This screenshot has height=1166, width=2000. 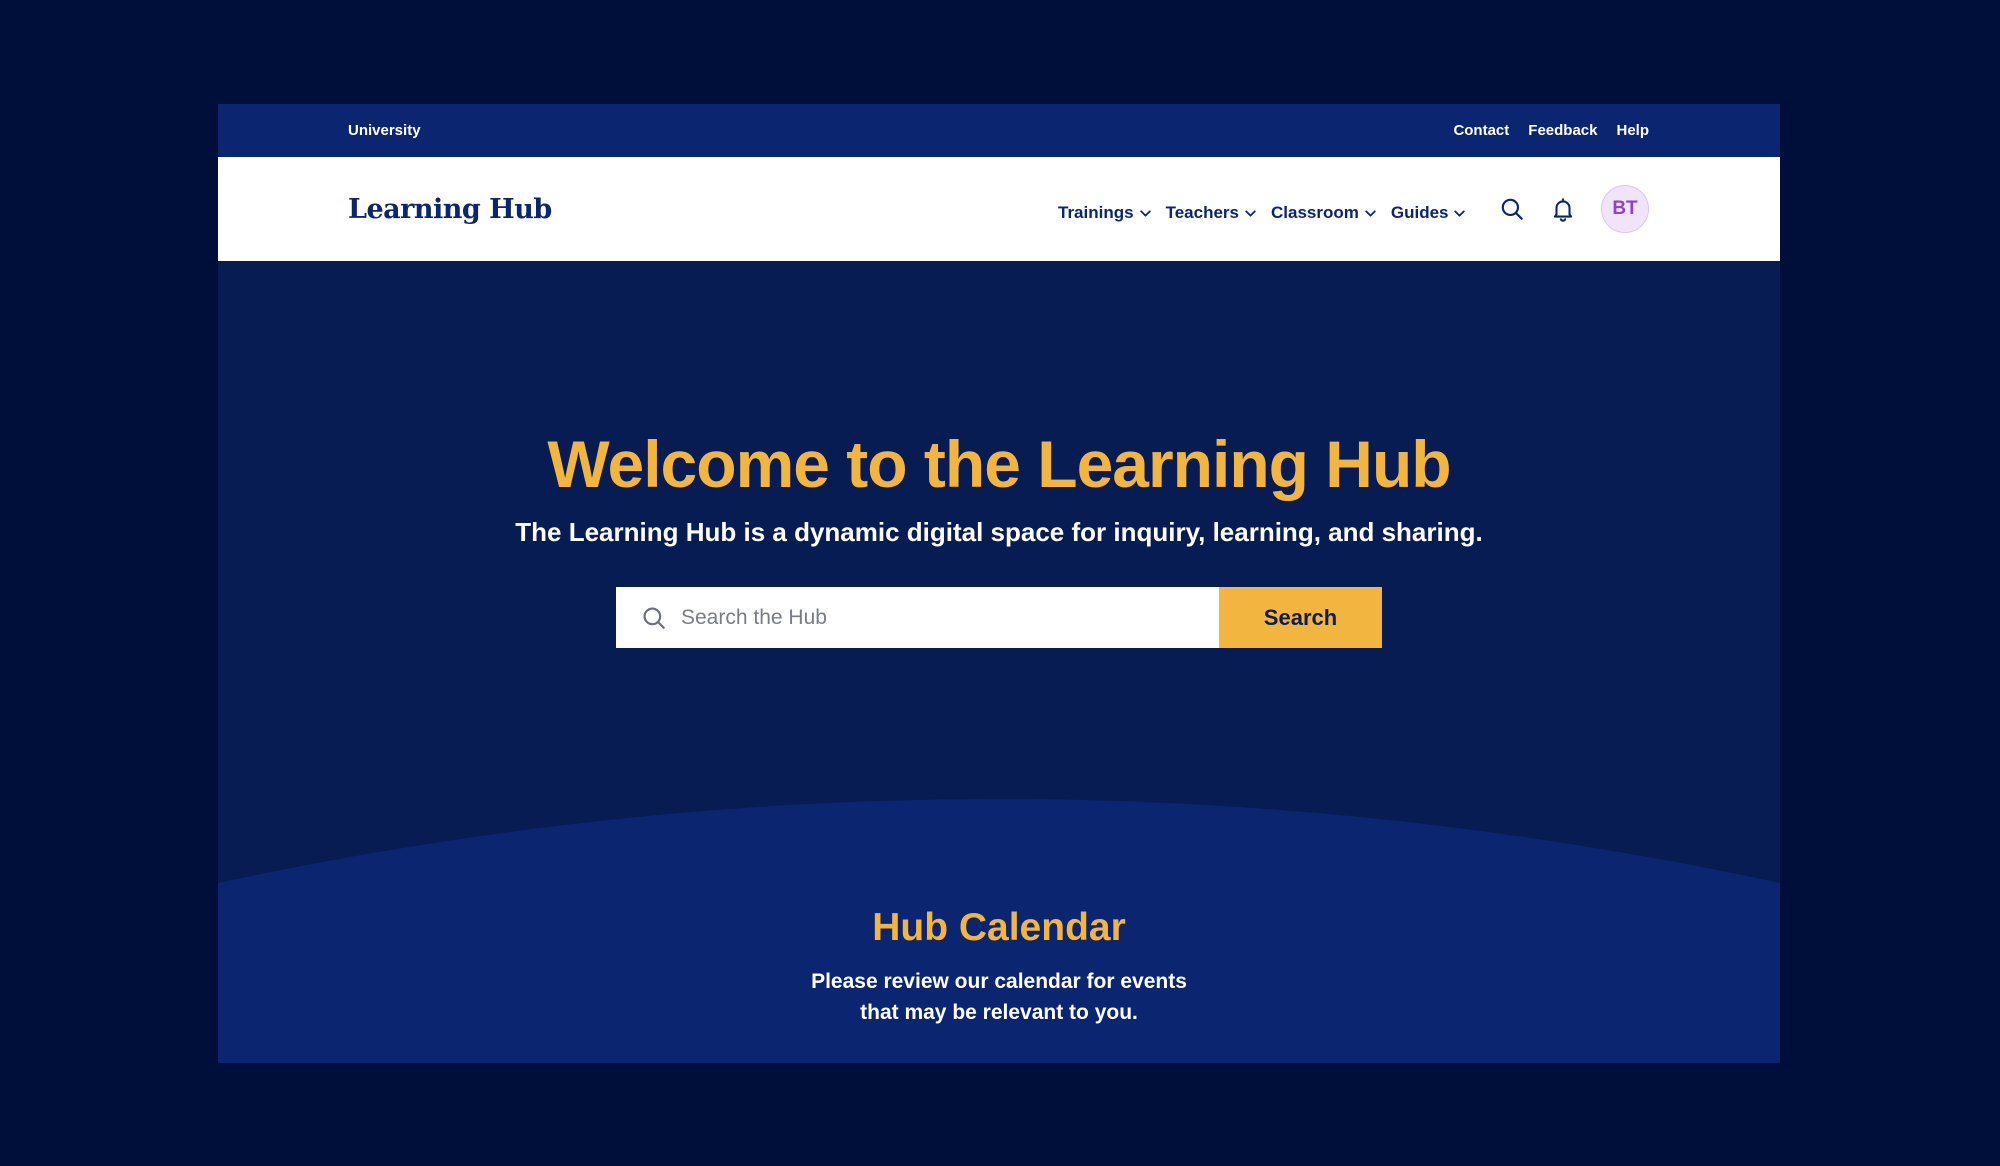 I want to click on search-input, so click(x=941, y=617).